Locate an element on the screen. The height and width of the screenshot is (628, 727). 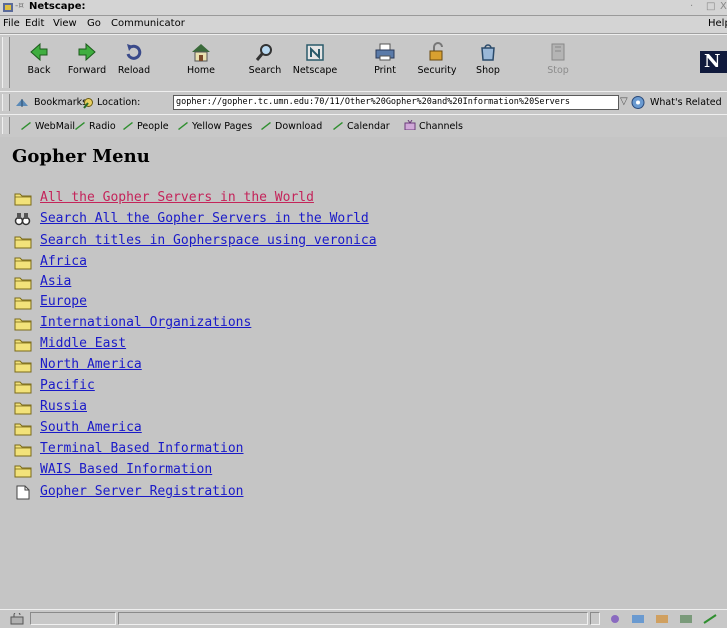
search-label: Search is located at coordinates (265, 70).